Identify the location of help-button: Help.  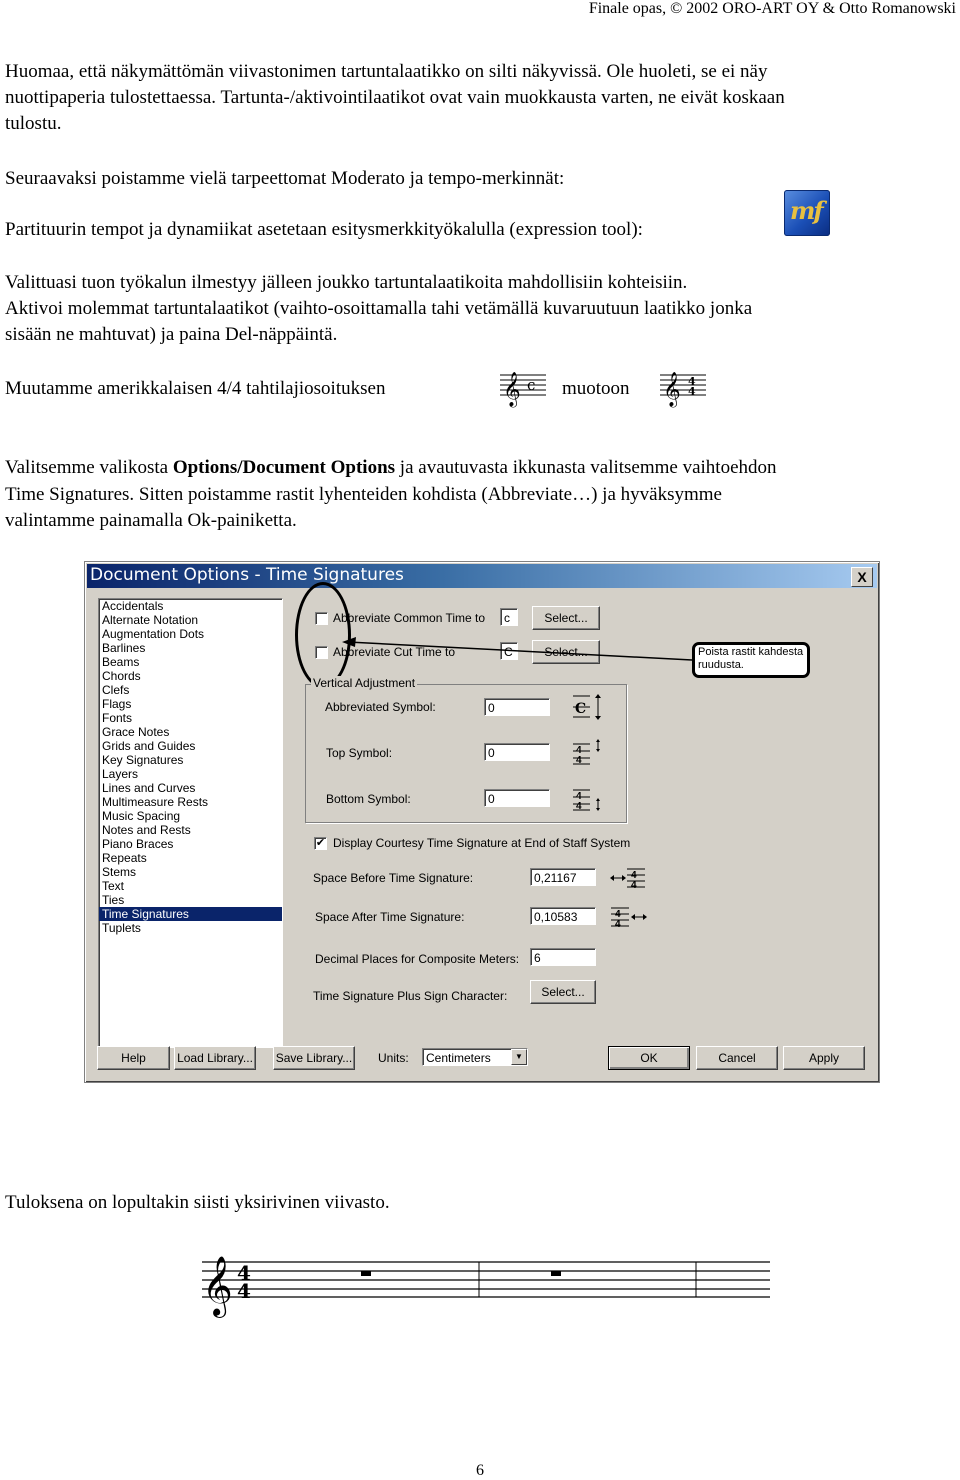
(133, 1058).